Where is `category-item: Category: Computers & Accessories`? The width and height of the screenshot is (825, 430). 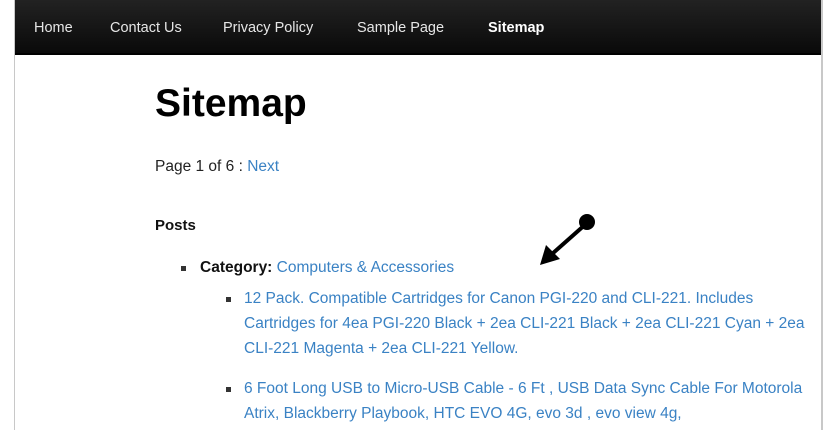
category-item: Category: Computers & Accessories is located at coordinates (327, 268).